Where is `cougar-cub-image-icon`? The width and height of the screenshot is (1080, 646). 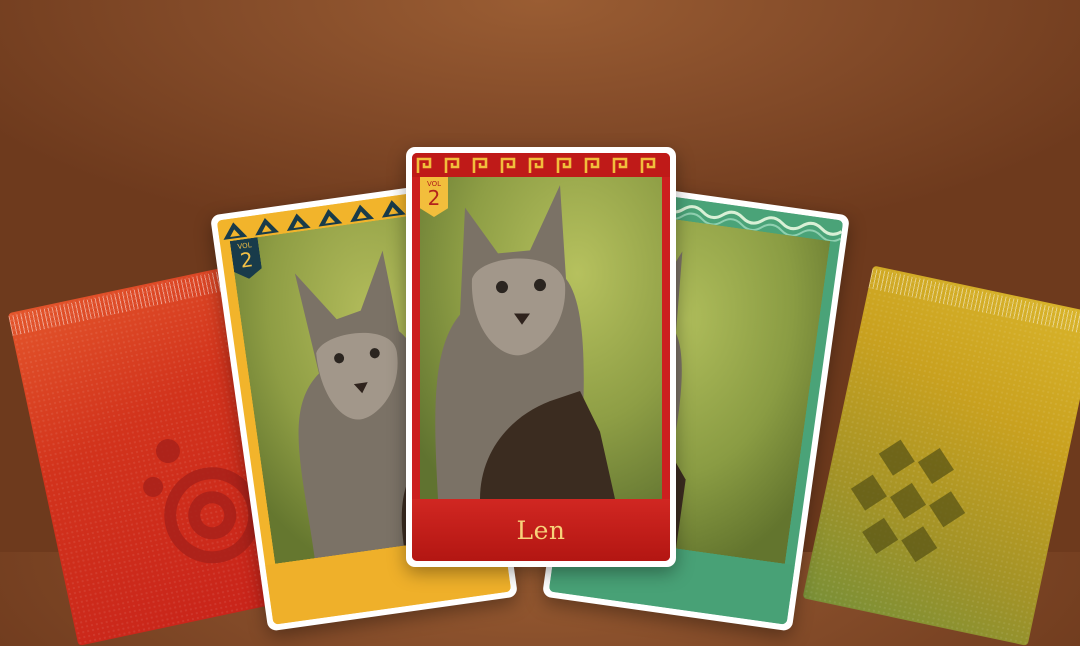
cougar-cub-image-icon is located at coordinates (541, 338).